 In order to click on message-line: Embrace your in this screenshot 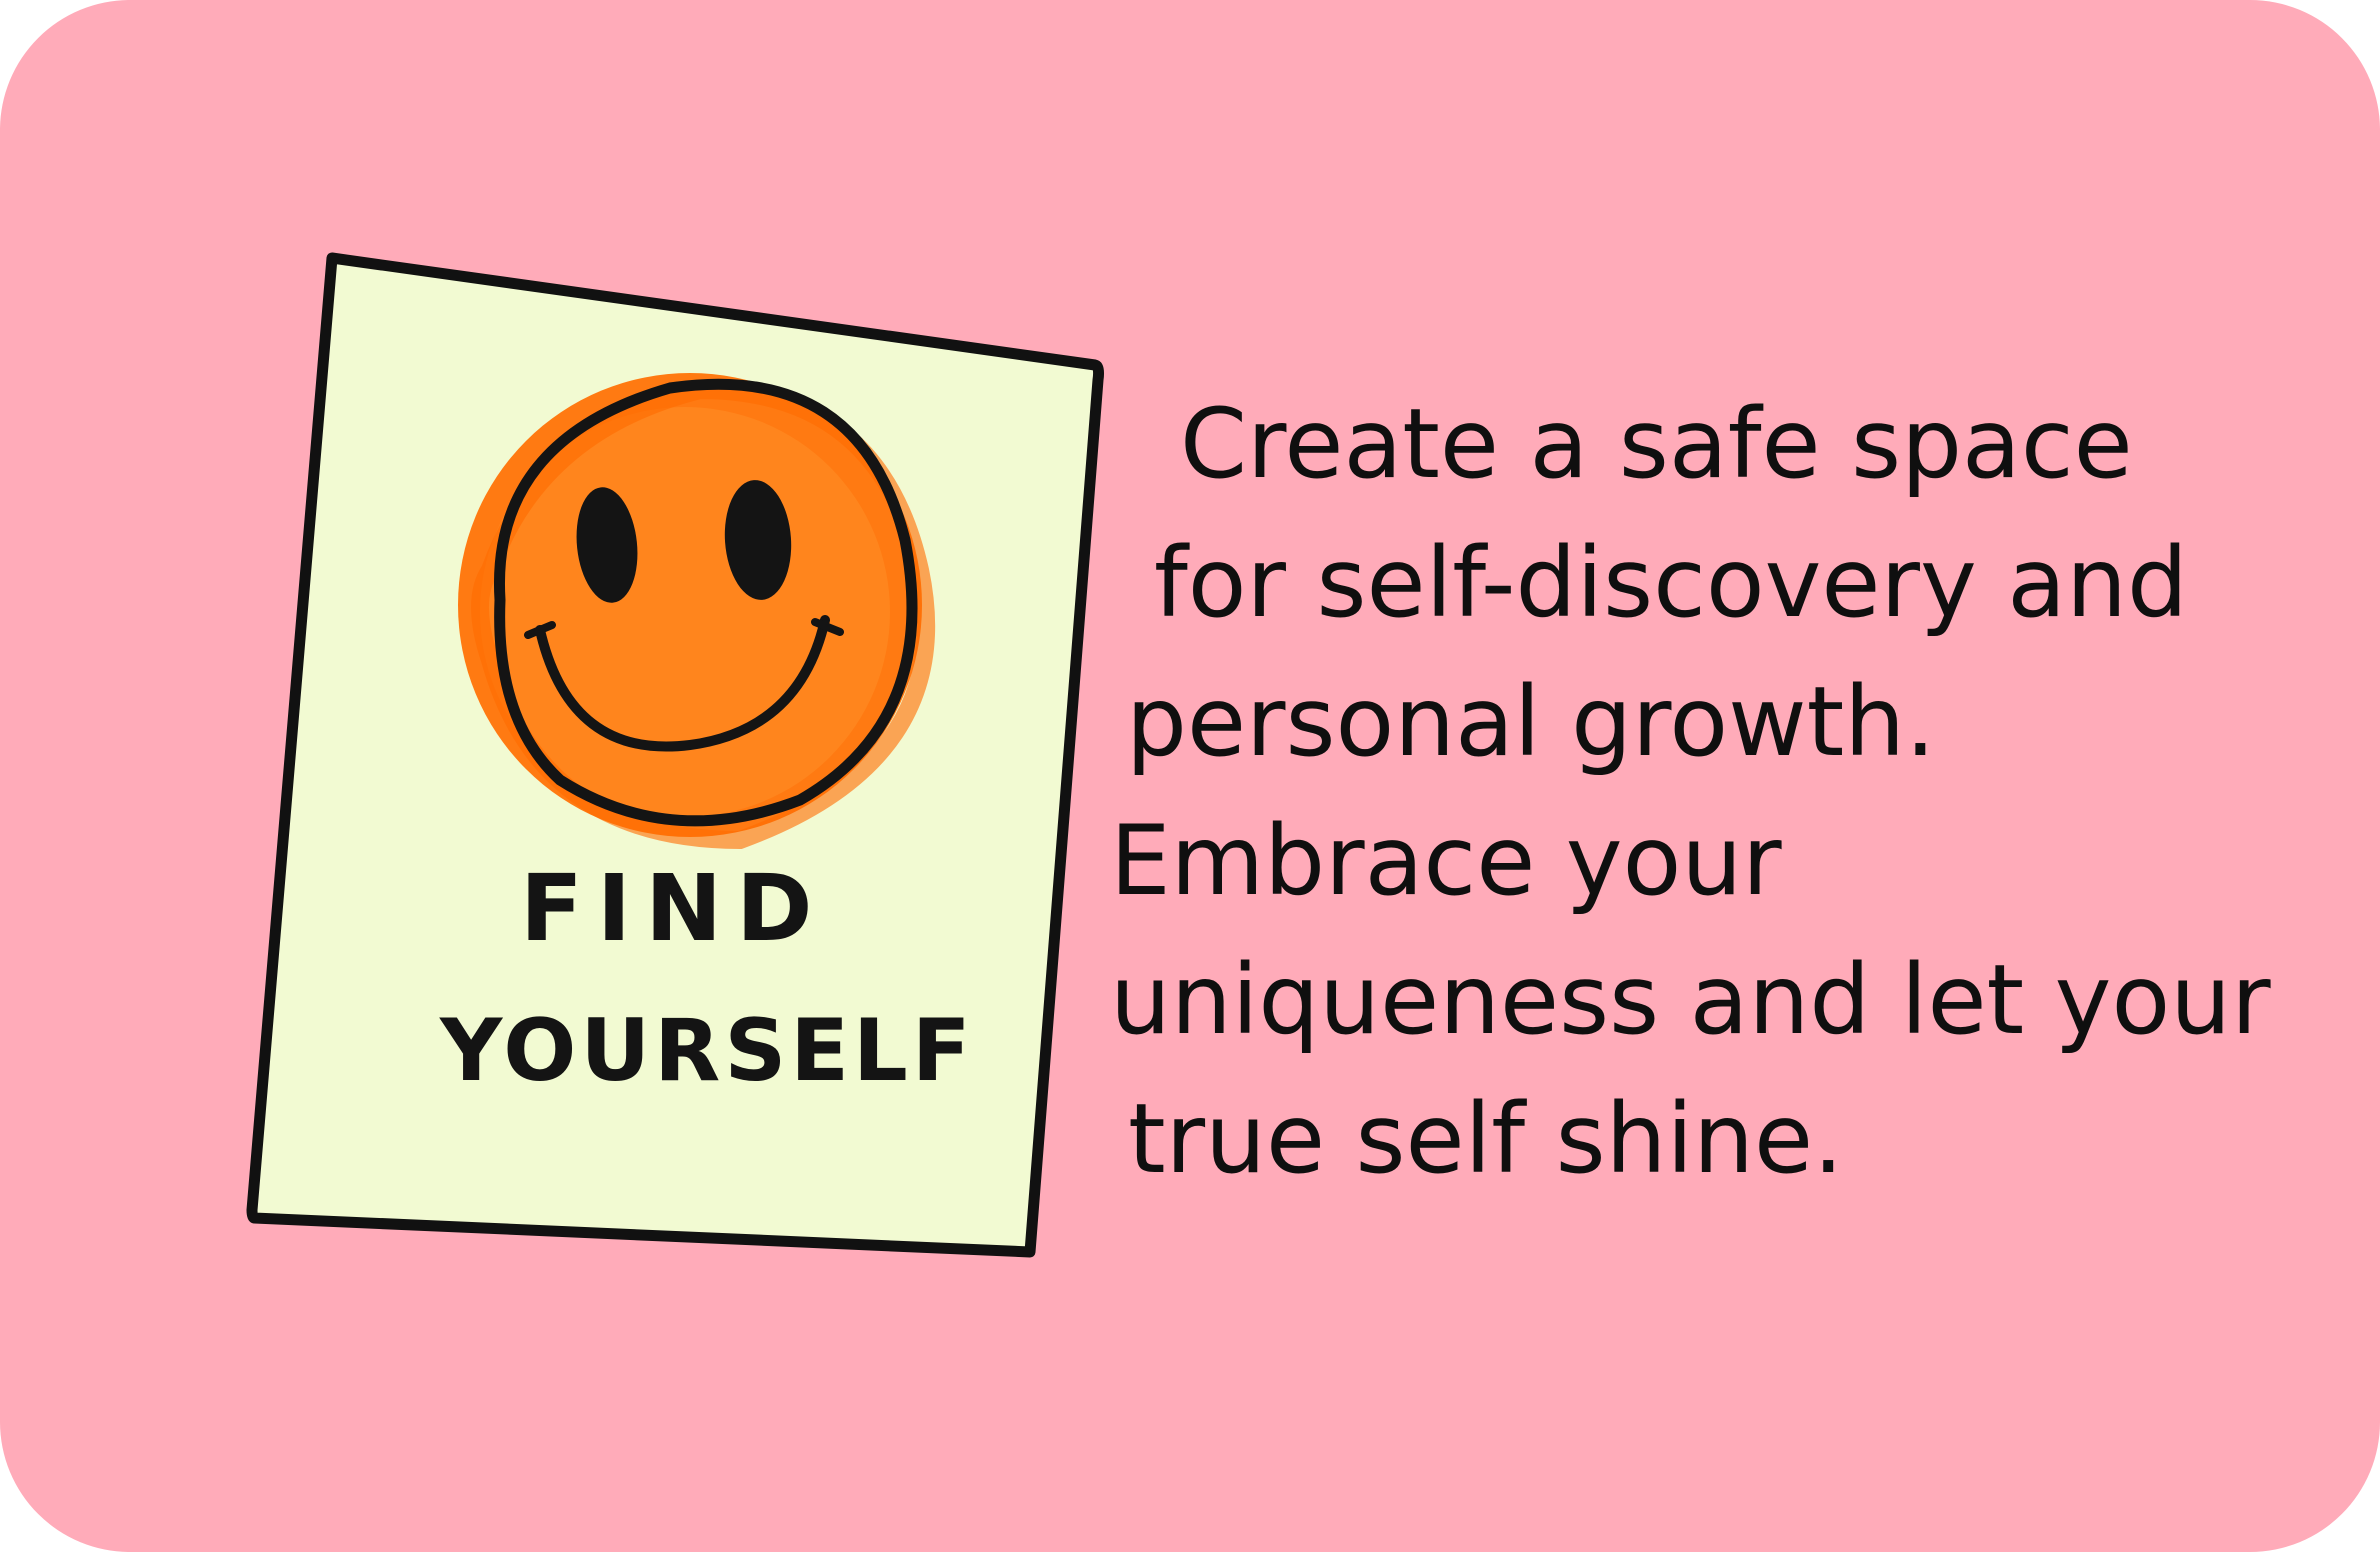, I will do `click(1446, 861)`.